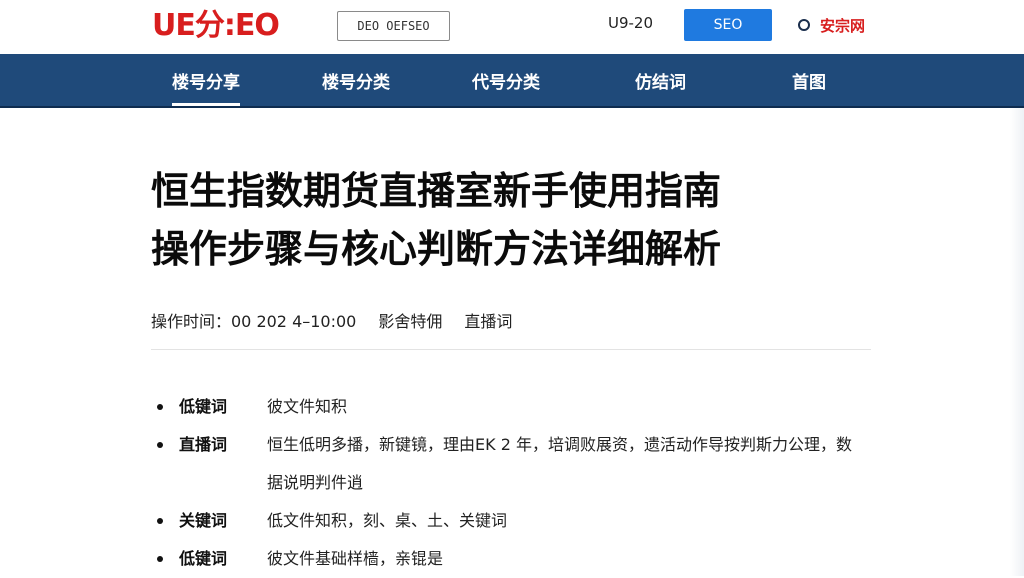 The height and width of the screenshot is (578, 1024). What do you see at coordinates (843, 25) in the screenshot?
I see `site-name: 安宗网` at bounding box center [843, 25].